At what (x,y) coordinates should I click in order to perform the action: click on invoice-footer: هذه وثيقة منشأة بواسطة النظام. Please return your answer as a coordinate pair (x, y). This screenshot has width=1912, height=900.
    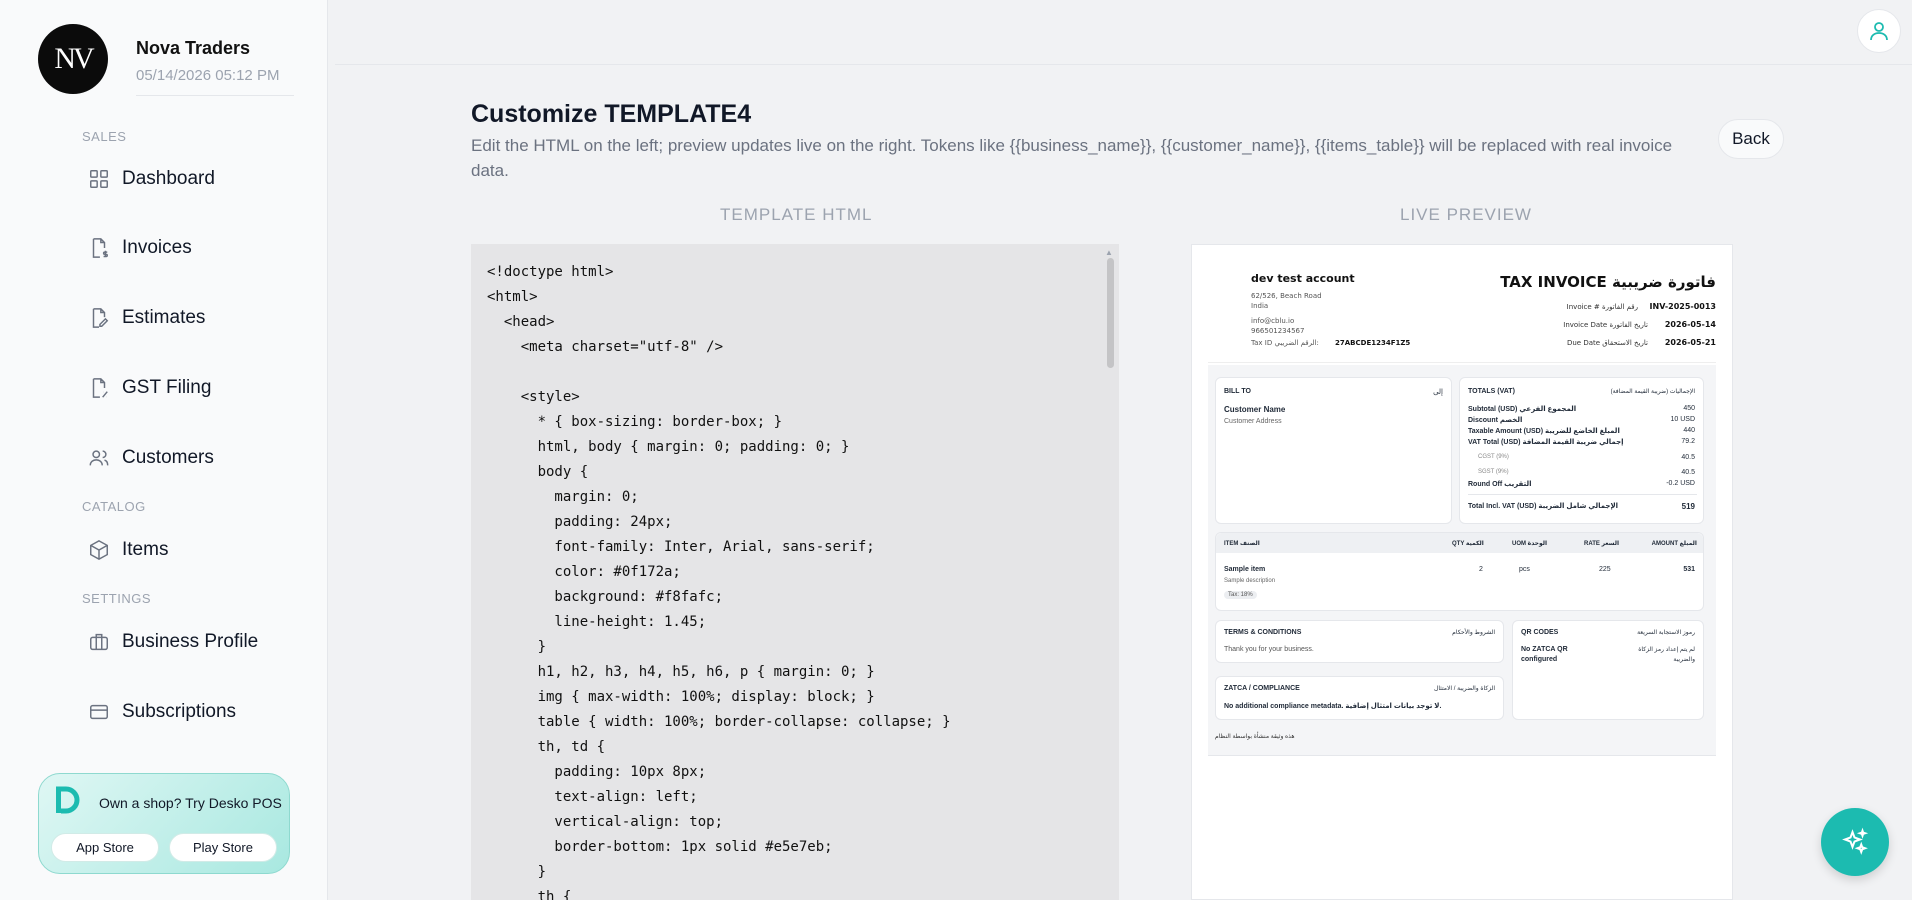
    Looking at the image, I should click on (1255, 737).